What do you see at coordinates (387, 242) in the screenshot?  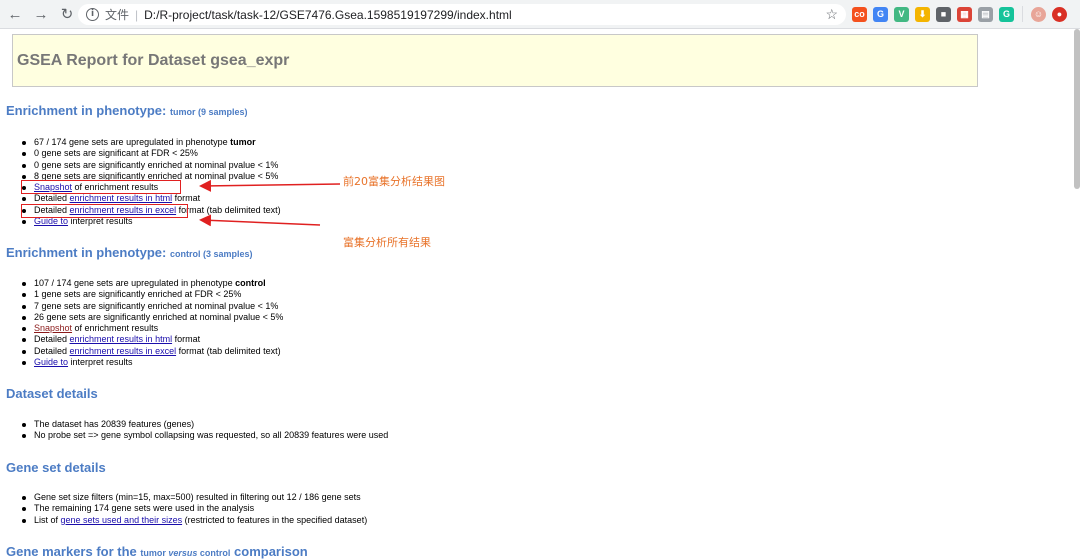 I see `annotation-all-results-label: 富集分析所有结果` at bounding box center [387, 242].